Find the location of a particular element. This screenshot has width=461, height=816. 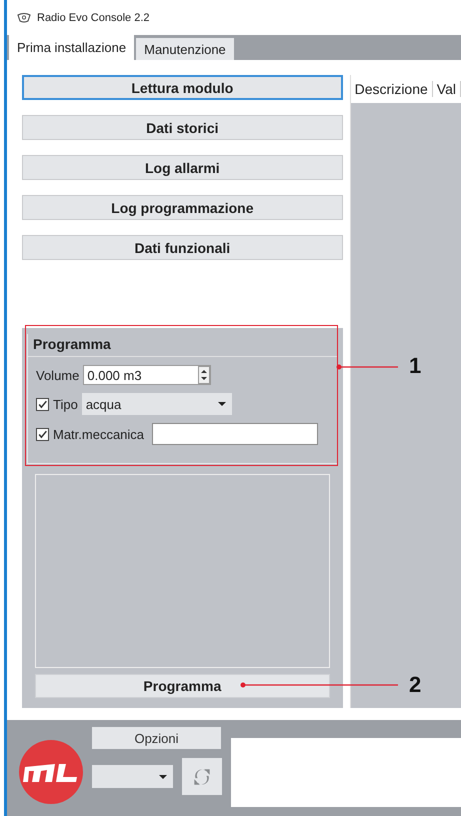

action-button: Log programmazione is located at coordinates (182, 207).